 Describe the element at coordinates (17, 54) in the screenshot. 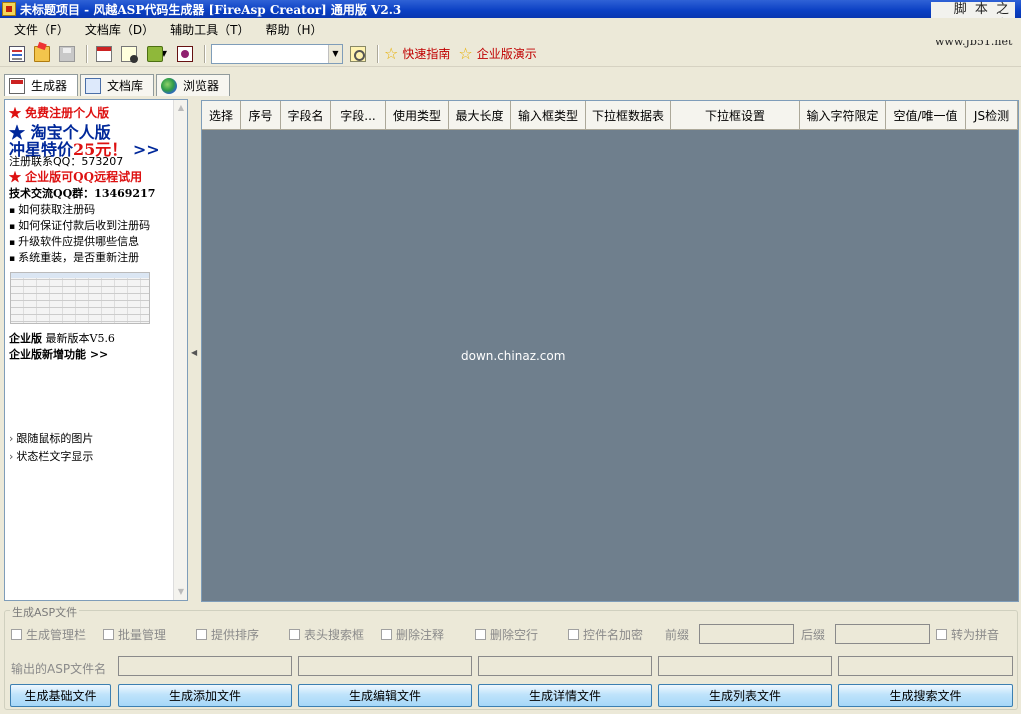

I see `new-project-button` at that location.